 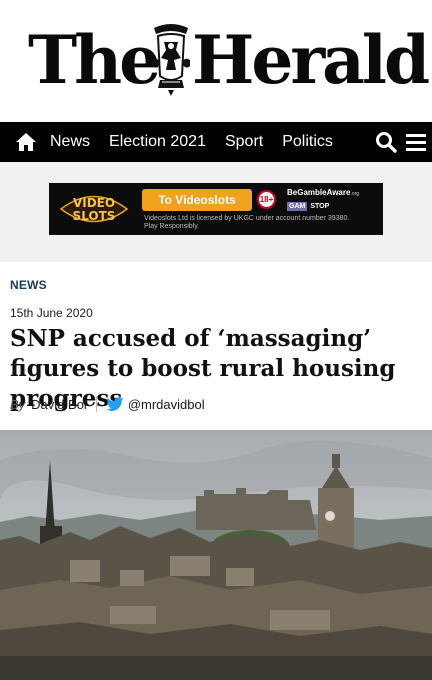 What do you see at coordinates (386, 142) in the screenshot?
I see `search-icon` at bounding box center [386, 142].